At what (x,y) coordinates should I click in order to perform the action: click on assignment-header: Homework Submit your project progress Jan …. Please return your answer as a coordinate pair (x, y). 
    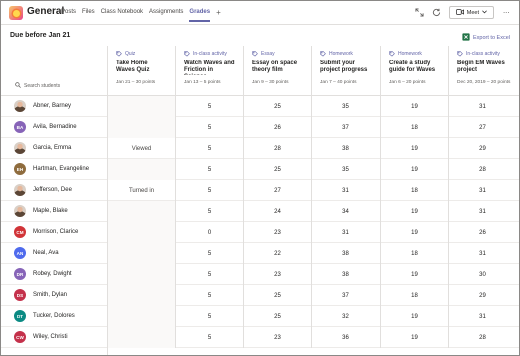
    Looking at the image, I should click on (345, 71).